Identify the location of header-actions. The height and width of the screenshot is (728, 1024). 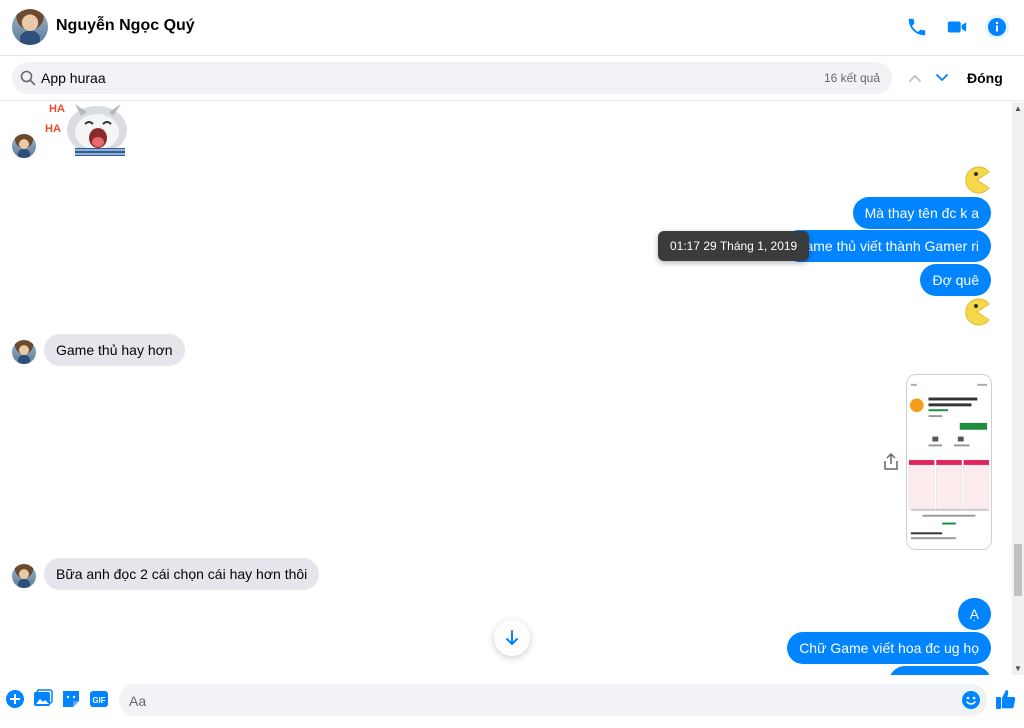
(957, 27).